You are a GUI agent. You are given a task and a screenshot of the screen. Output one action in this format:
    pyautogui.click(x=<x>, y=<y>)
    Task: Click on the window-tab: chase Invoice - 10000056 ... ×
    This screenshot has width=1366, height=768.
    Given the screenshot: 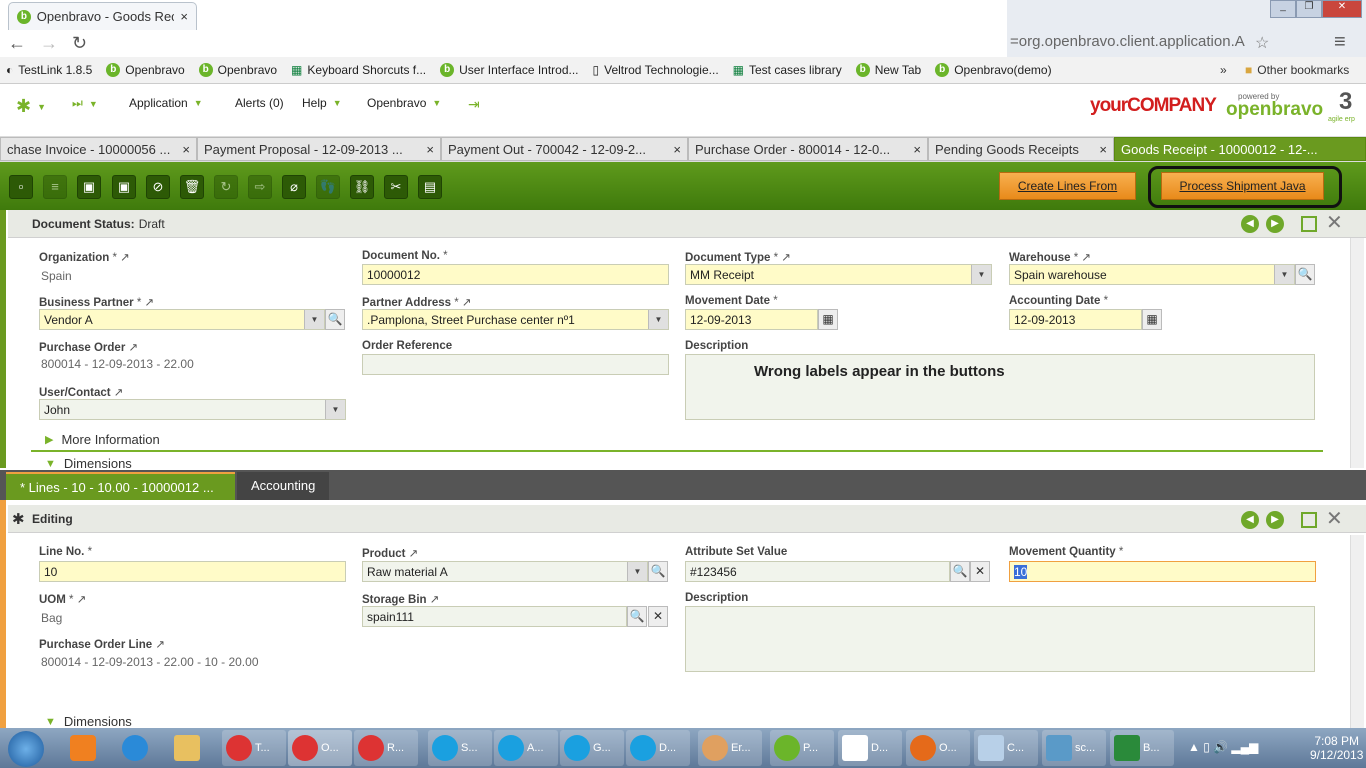 What is the action you would take?
    pyautogui.click(x=98, y=149)
    